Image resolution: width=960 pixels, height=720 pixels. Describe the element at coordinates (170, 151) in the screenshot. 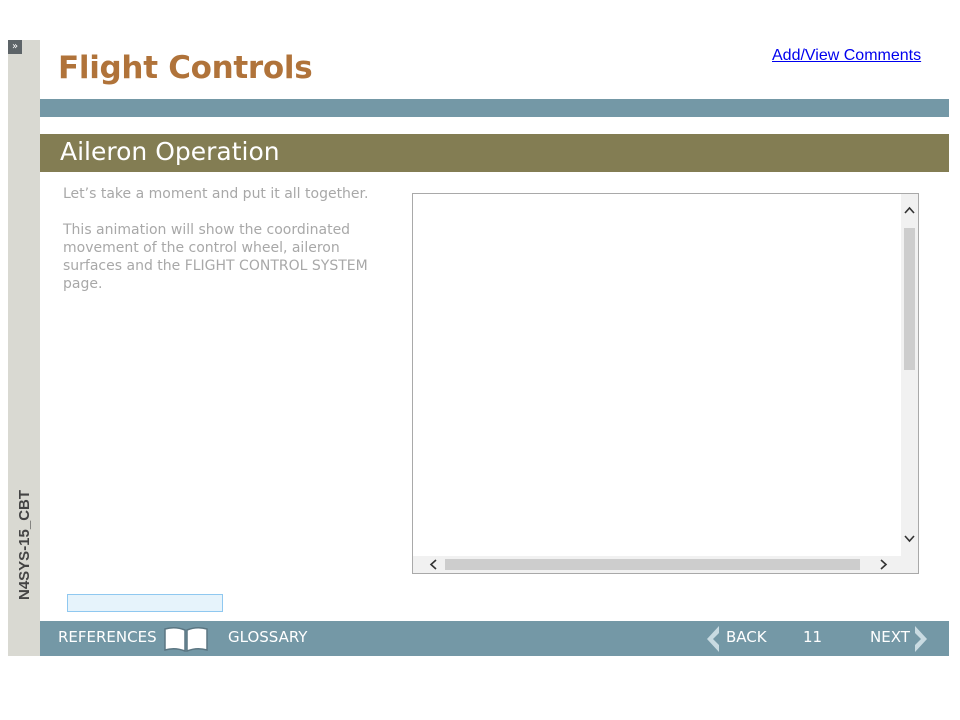

I see `section-title: Aileron Operation` at that location.